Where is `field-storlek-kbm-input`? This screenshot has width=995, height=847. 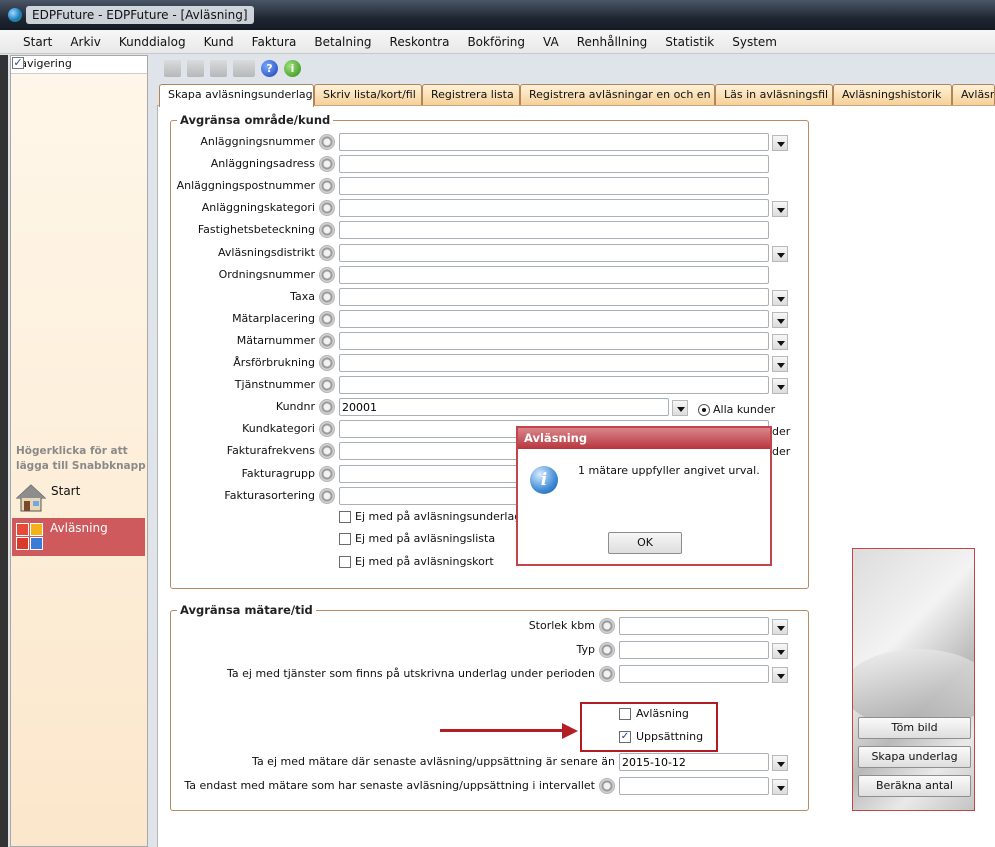
field-storlek-kbm-input is located at coordinates (694, 626).